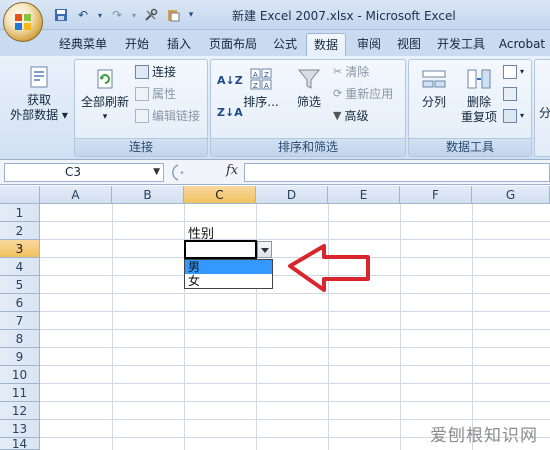  Describe the element at coordinates (220, 249) in the screenshot. I see `active-cell-c3` at that location.